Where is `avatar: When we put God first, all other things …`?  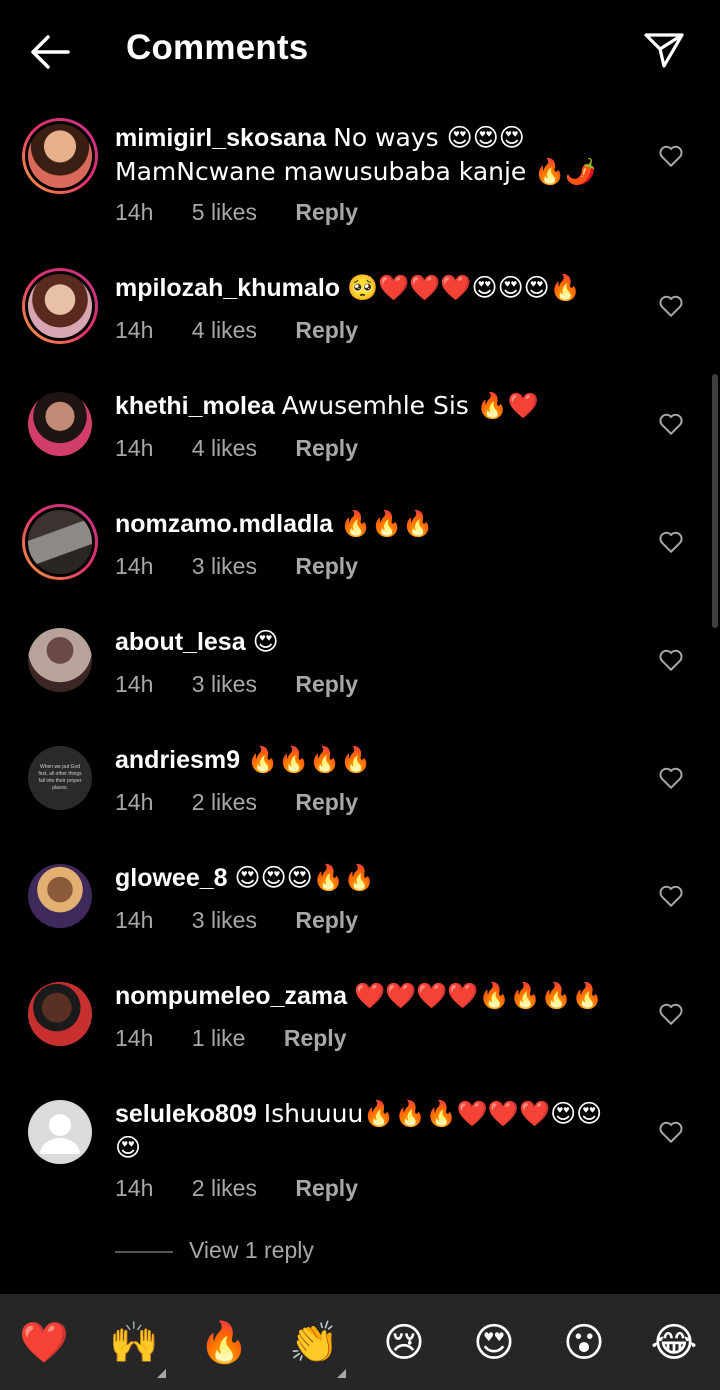
avatar: When we put God first, all other things … is located at coordinates (60, 778).